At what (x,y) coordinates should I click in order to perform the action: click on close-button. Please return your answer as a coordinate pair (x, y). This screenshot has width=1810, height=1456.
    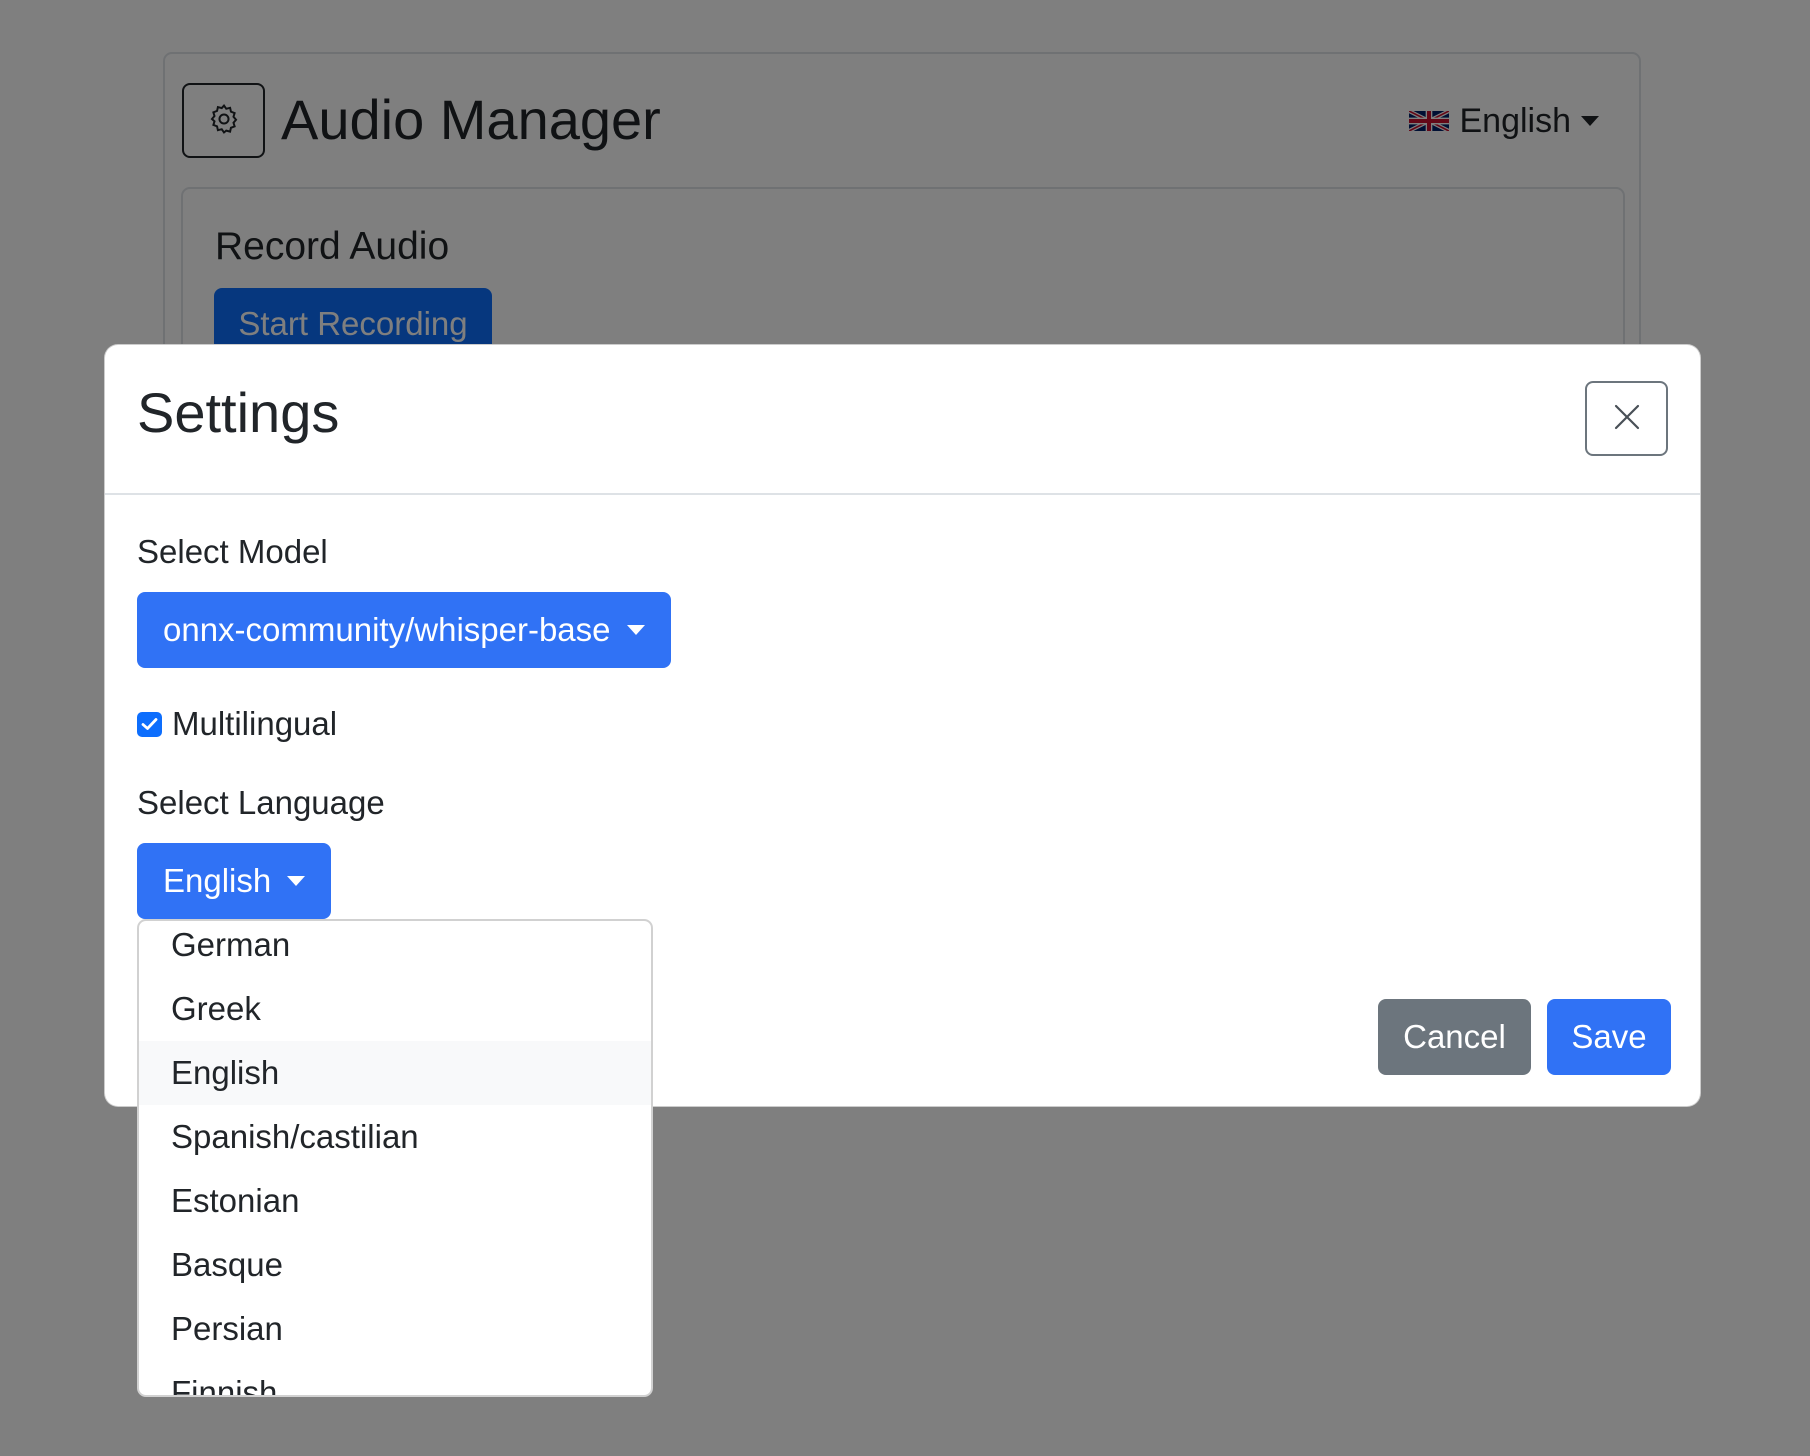
    Looking at the image, I should click on (1626, 418).